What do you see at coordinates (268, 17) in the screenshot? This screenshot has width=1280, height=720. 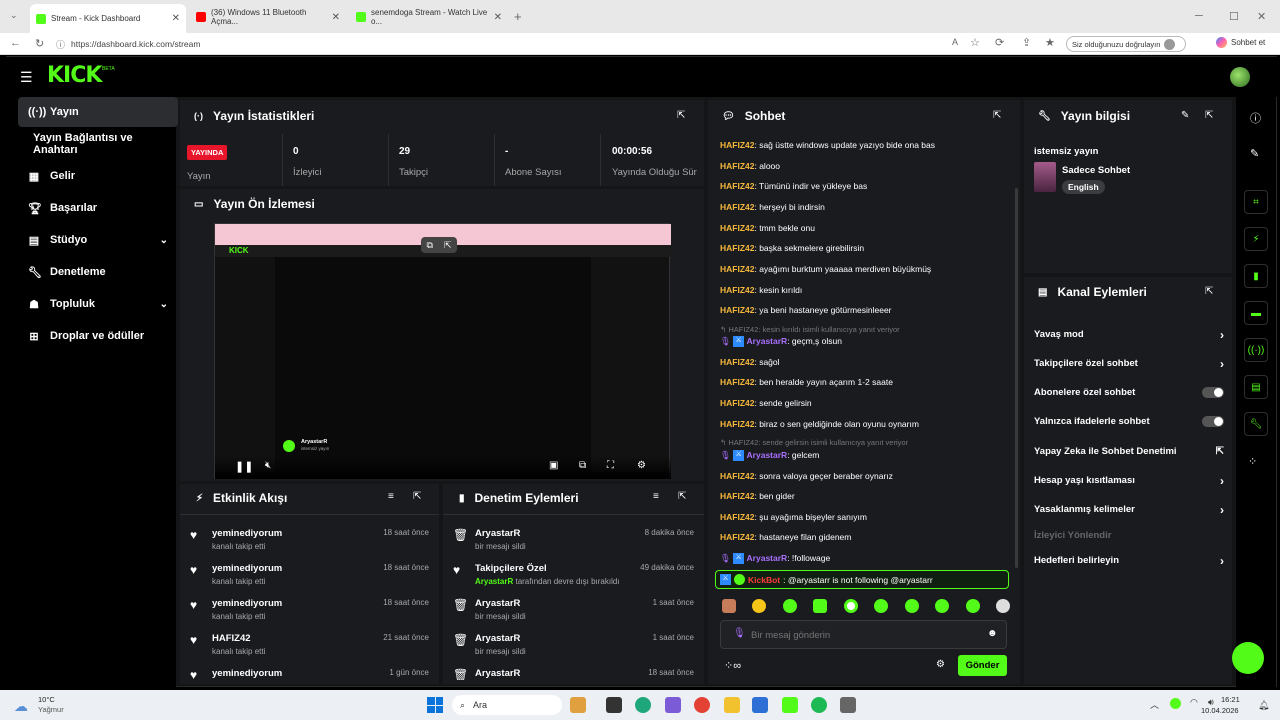 I see `browser-tab-youtube: (36) Windows 11 Bluetooth Açma... ✕` at bounding box center [268, 17].